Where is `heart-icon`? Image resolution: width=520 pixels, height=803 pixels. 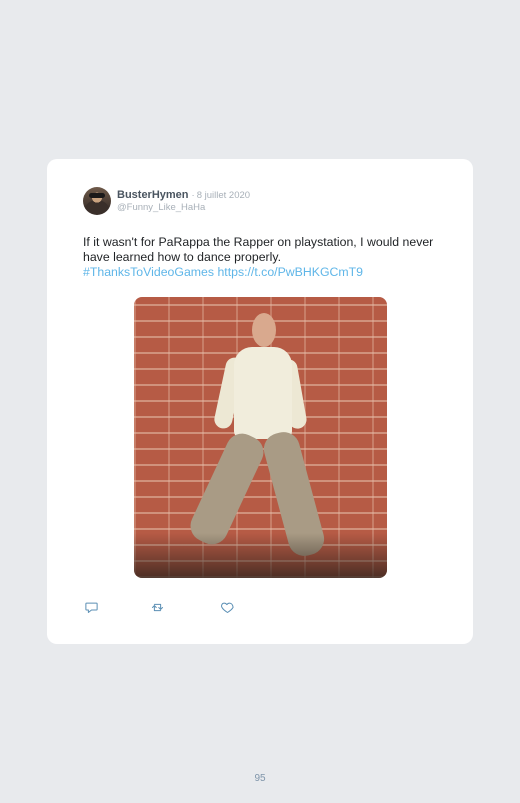
heart-icon is located at coordinates (227, 607).